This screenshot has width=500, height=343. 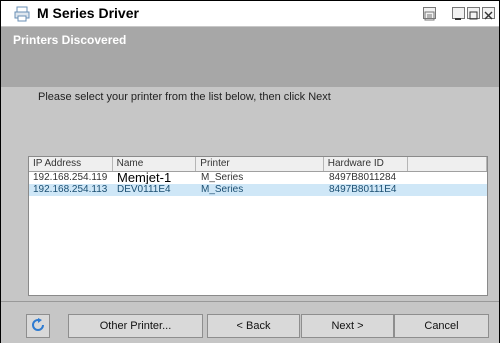 What do you see at coordinates (155, 164) in the screenshot?
I see `column-header-name: Name` at bounding box center [155, 164].